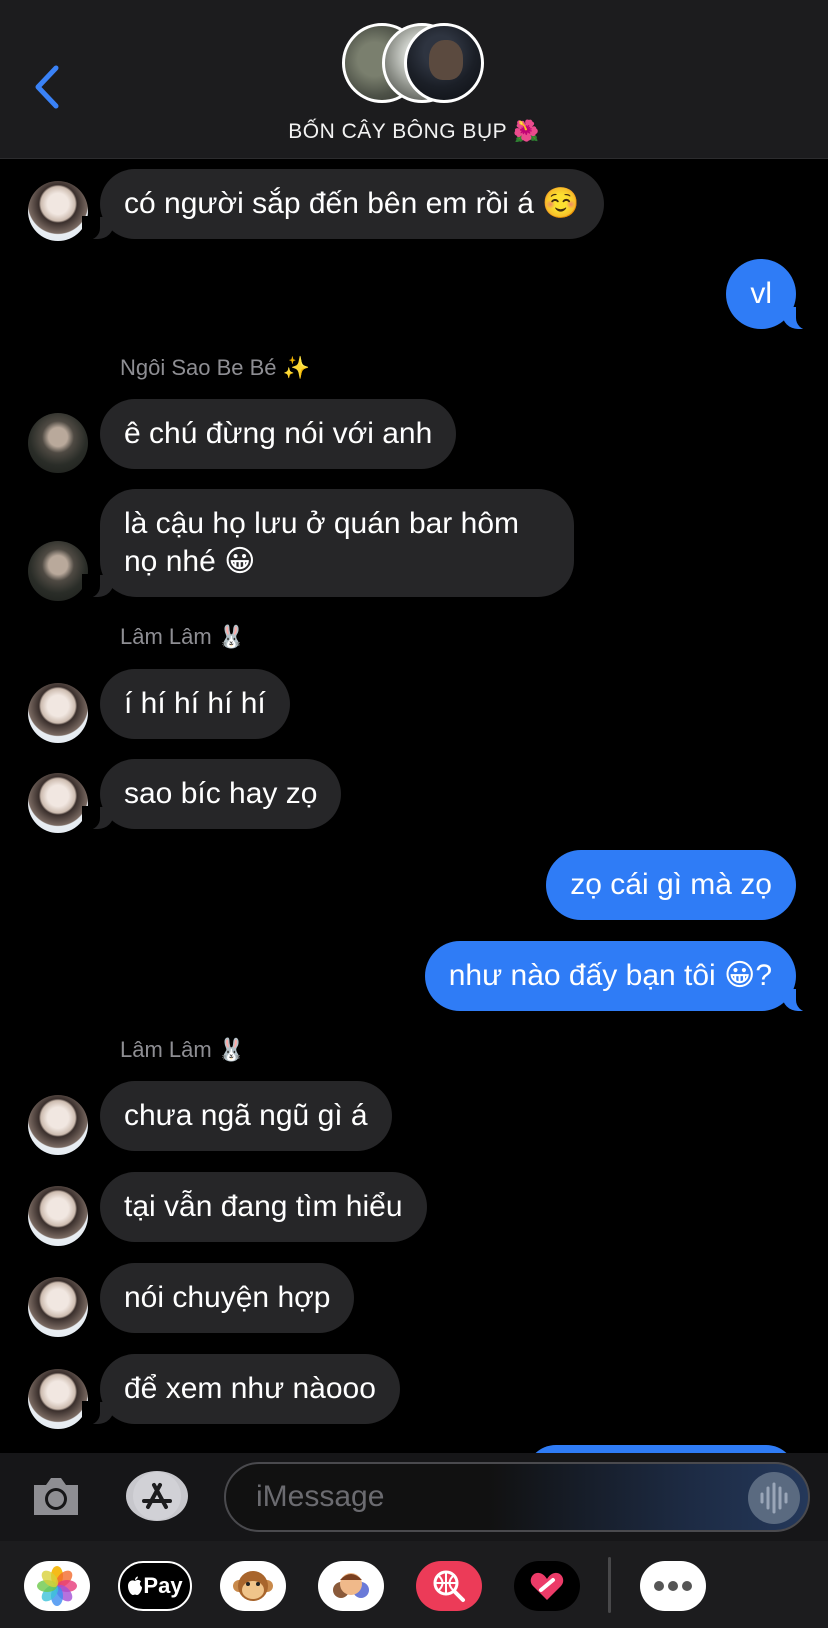  I want to click on incoming-message: tại vẫn đang tìm hiểu, so click(263, 1207).